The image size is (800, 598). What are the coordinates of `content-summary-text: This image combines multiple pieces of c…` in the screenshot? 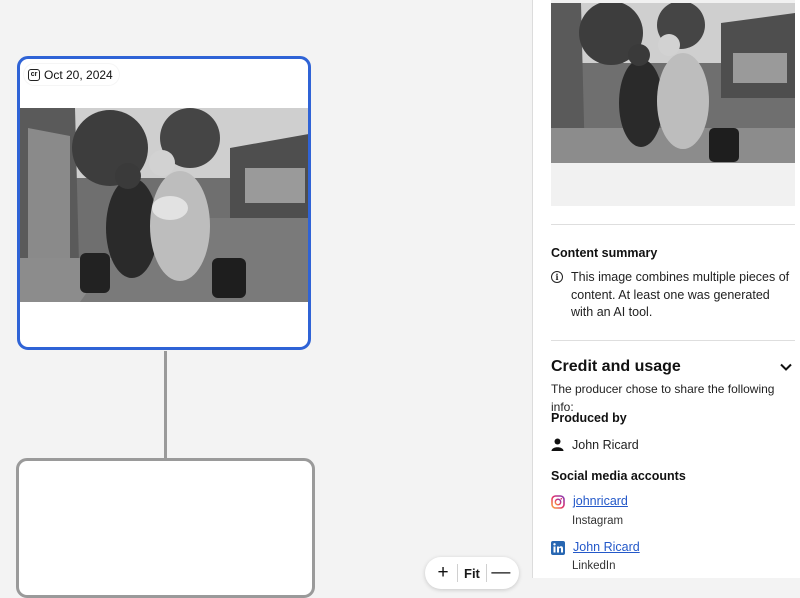 It's located at (680, 294).